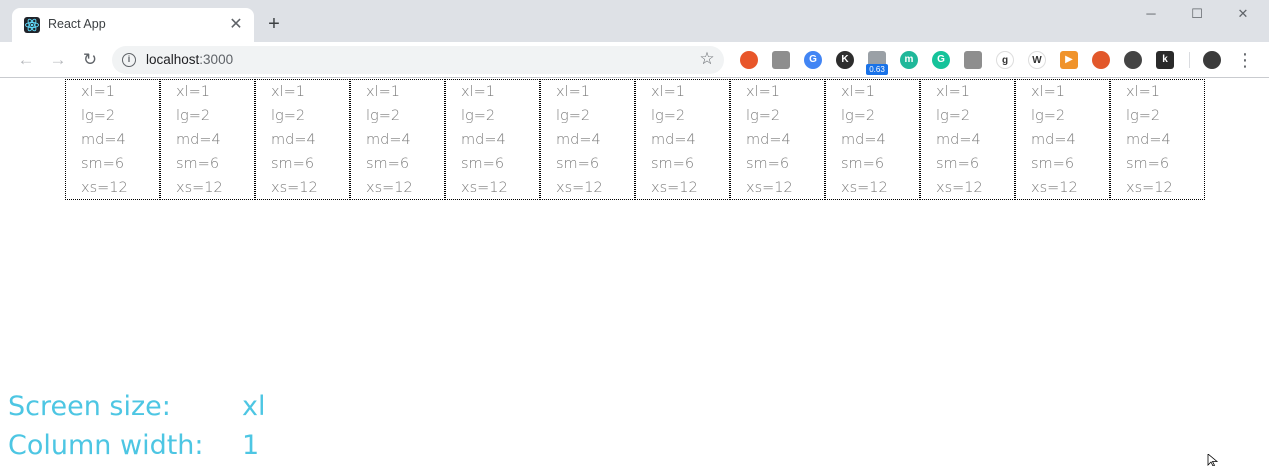 The image size is (1269, 466). I want to click on k-circle-icon: K, so click(845, 60).